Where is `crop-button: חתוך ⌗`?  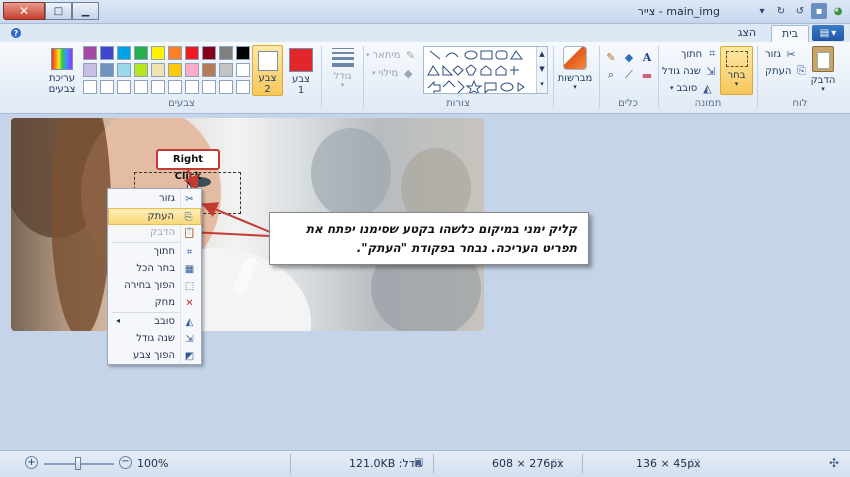 crop-button: חתוך ⌗ is located at coordinates (700, 54).